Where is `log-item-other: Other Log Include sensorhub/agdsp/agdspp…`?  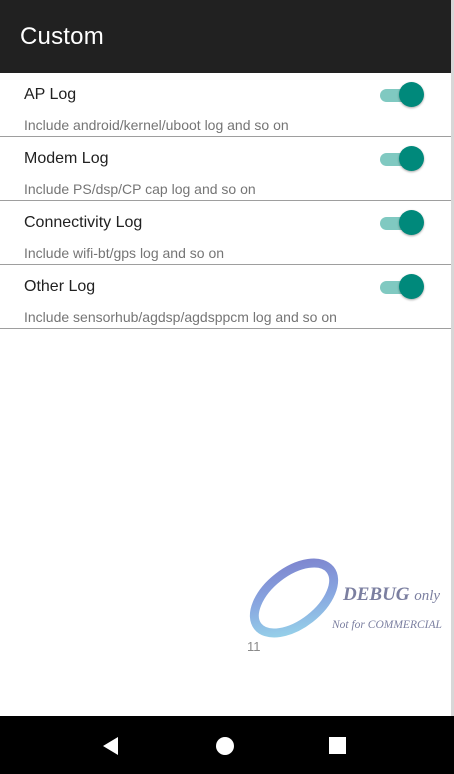
log-item-other: Other Log Include sensorhub/agdsp/agdspp… is located at coordinates (225, 297).